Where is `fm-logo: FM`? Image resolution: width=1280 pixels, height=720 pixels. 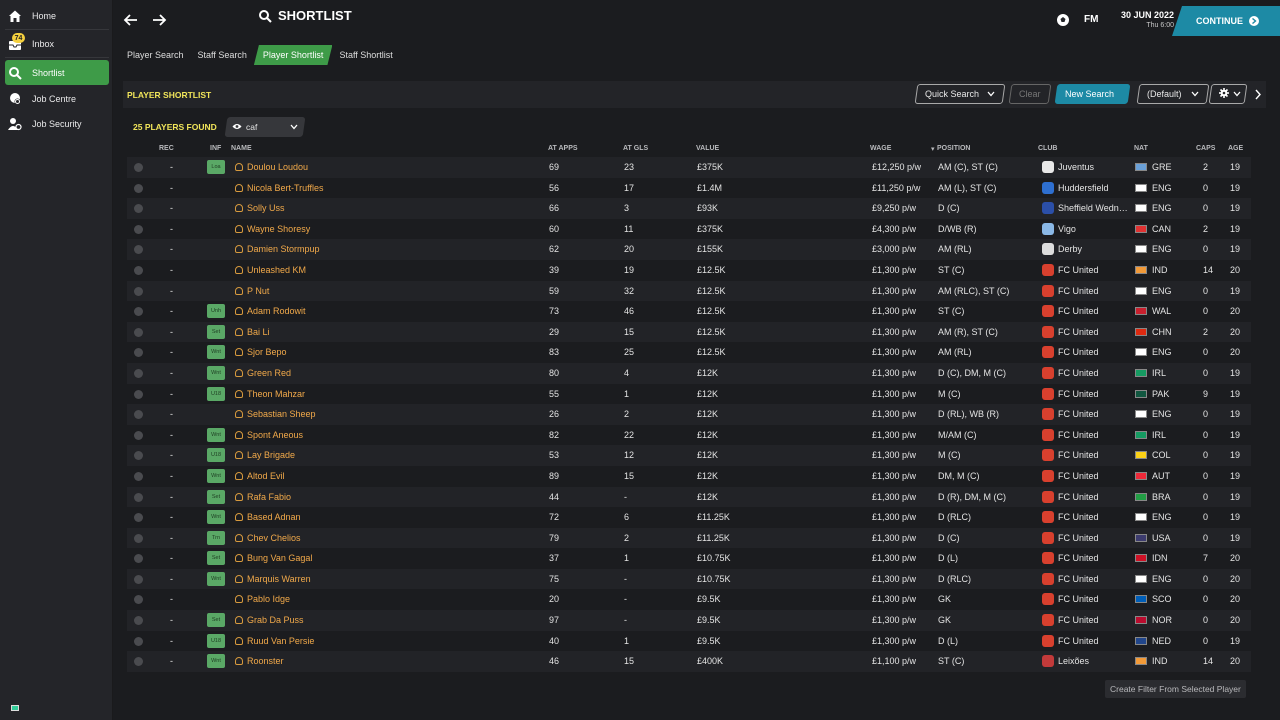 fm-logo: FM is located at coordinates (1091, 19).